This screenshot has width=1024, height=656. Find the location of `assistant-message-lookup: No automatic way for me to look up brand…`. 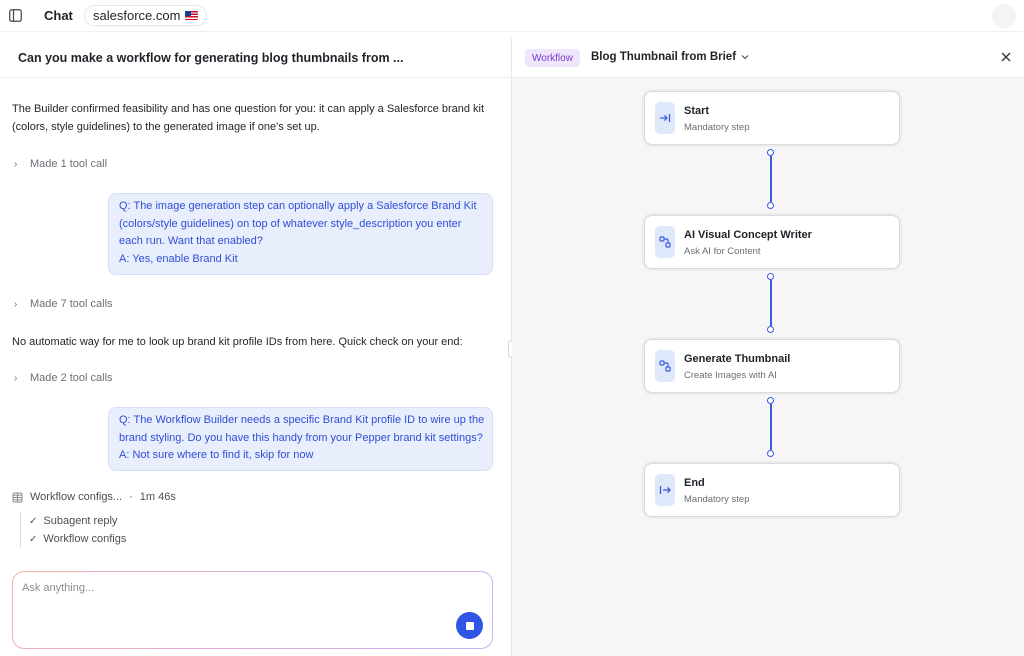

assistant-message-lookup: No automatic way for me to look up brand… is located at coordinates (257, 342).